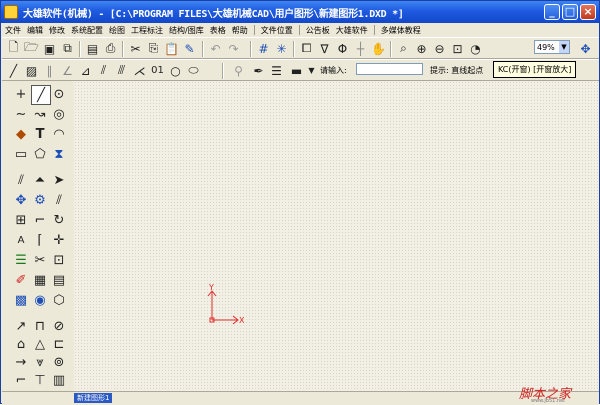  What do you see at coordinates (49, 48) in the screenshot?
I see `save-icon: ▣` at bounding box center [49, 48].